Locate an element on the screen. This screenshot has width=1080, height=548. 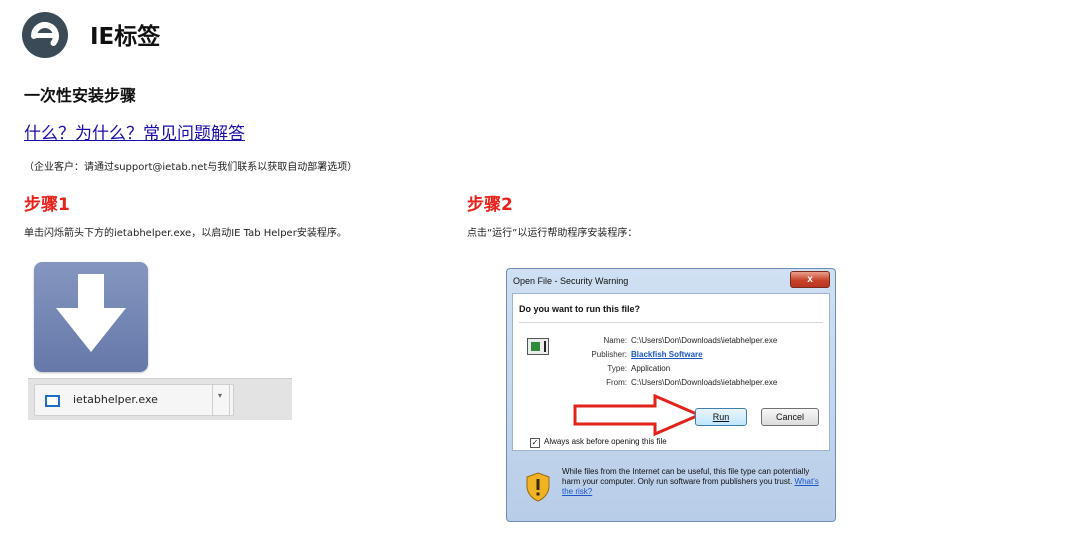
download-item: ietabhelper.exe is located at coordinates (134, 400).